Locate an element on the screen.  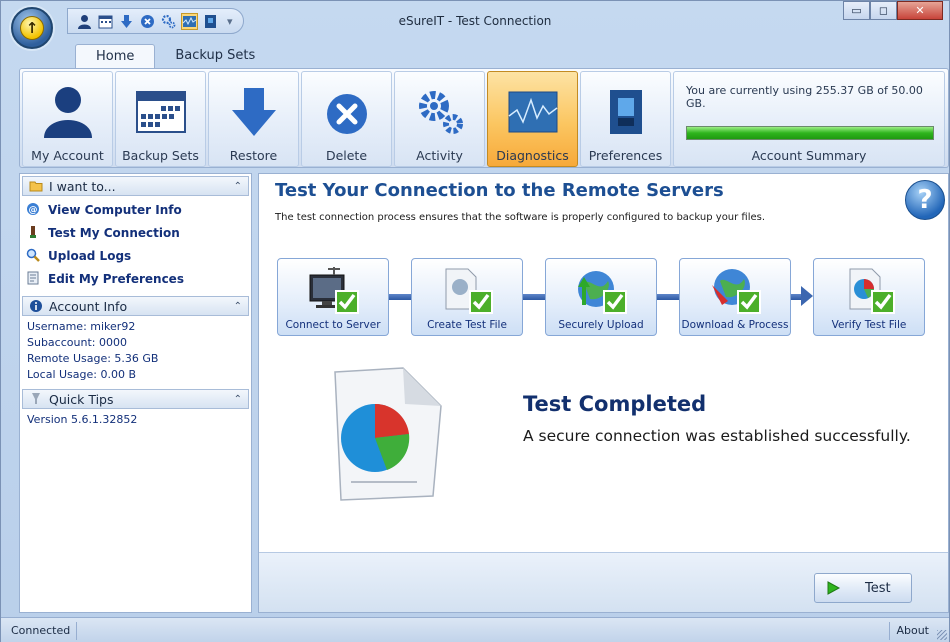
diagnostics-button: Diagnostics is located at coordinates (532, 119).